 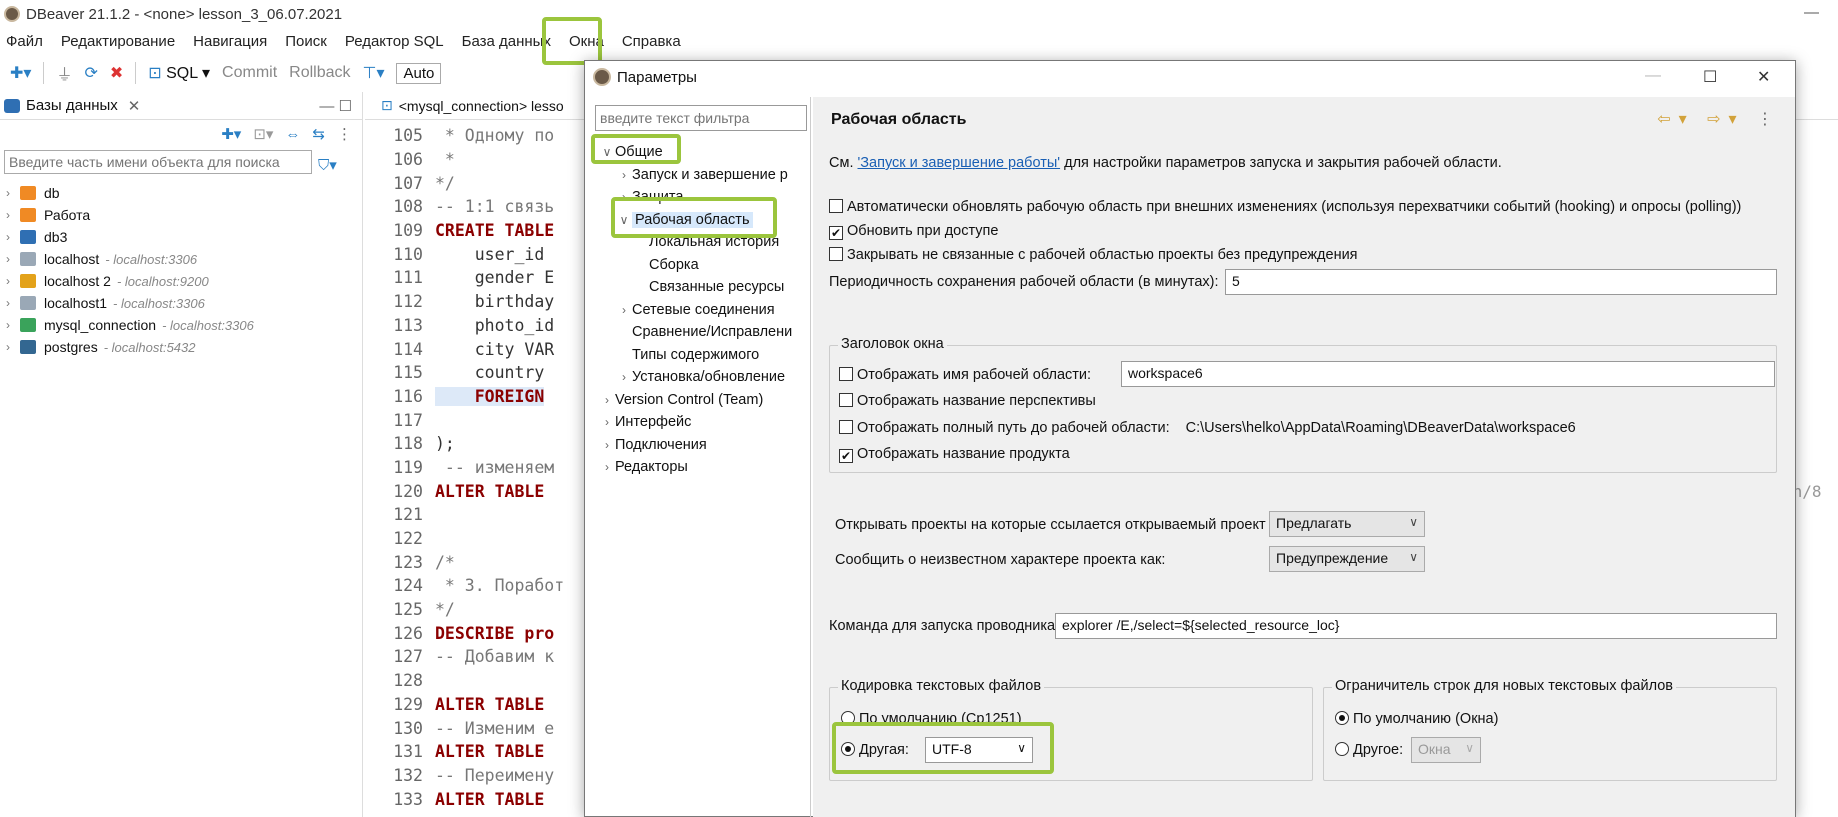 I want to click on show-product-checkbox: ✔ Отображать название продукта, so click(x=954, y=454).